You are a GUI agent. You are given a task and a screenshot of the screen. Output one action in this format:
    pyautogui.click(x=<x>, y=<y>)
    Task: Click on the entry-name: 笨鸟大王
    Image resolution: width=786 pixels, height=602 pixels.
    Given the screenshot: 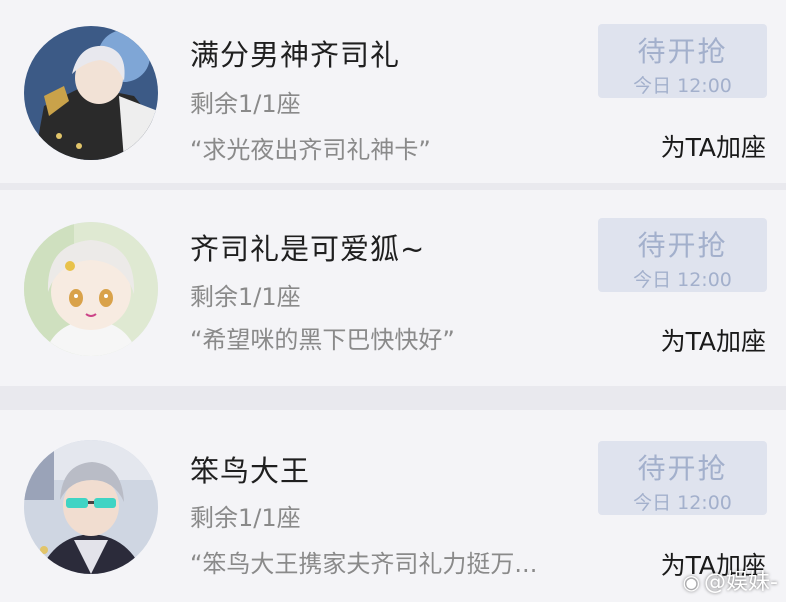 What is the action you would take?
    pyautogui.click(x=250, y=471)
    